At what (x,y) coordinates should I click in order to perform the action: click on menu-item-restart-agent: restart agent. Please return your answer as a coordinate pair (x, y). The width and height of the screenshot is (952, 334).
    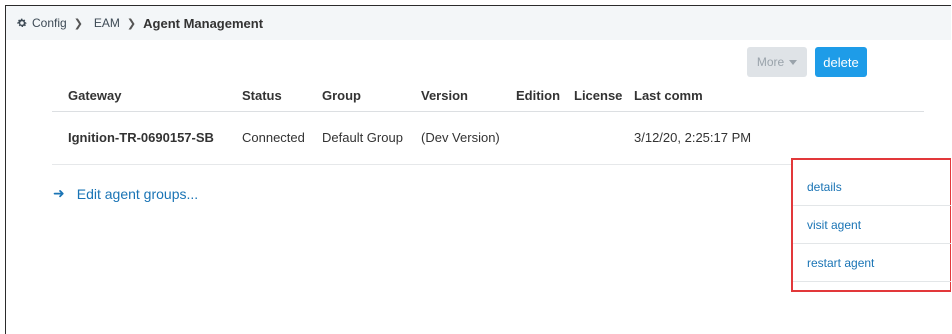
    Looking at the image, I should click on (872, 263).